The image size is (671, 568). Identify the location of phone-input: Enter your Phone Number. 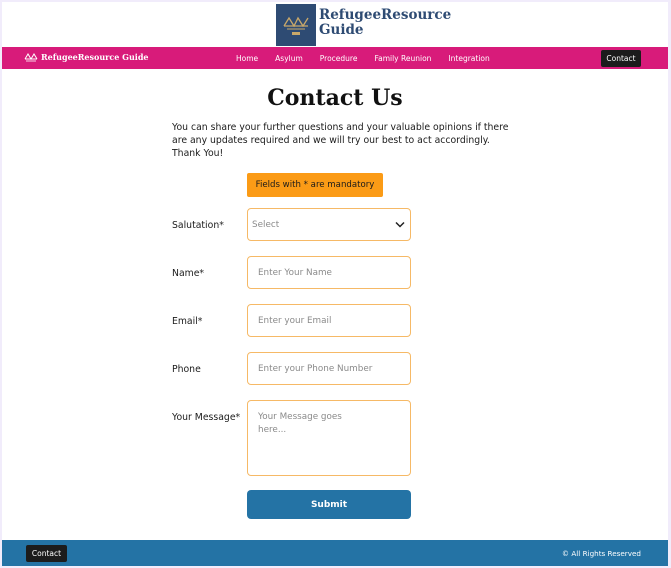
(329, 368).